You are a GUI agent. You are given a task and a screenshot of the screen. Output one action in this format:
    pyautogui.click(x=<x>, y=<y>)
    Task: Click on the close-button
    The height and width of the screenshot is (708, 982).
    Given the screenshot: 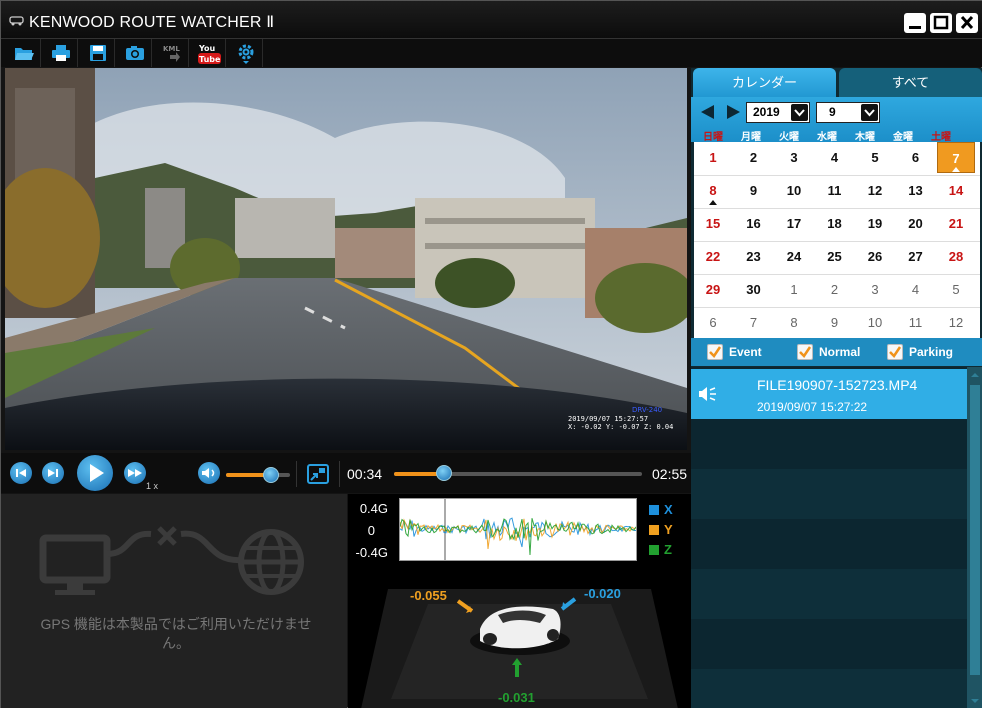 What is the action you would take?
    pyautogui.click(x=967, y=23)
    